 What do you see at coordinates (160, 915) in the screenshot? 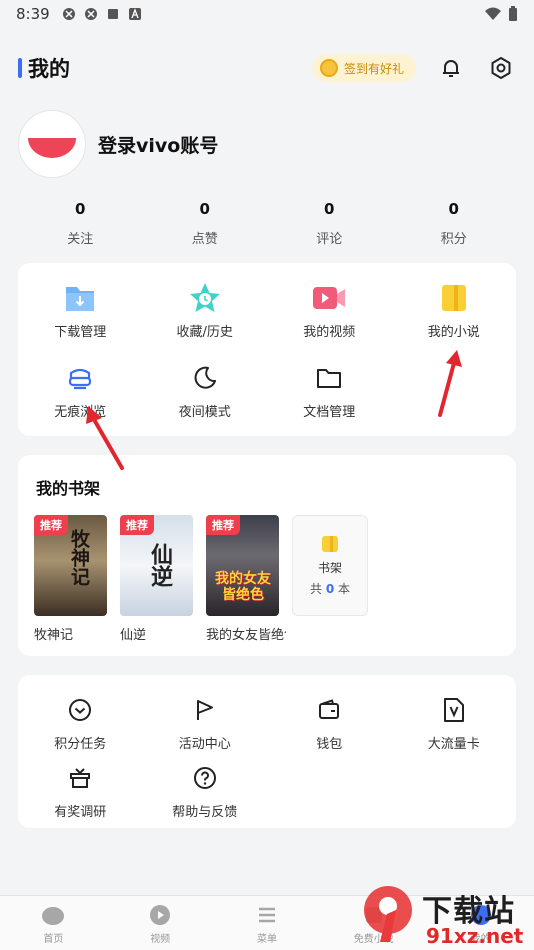
I see `play-icon` at bounding box center [160, 915].